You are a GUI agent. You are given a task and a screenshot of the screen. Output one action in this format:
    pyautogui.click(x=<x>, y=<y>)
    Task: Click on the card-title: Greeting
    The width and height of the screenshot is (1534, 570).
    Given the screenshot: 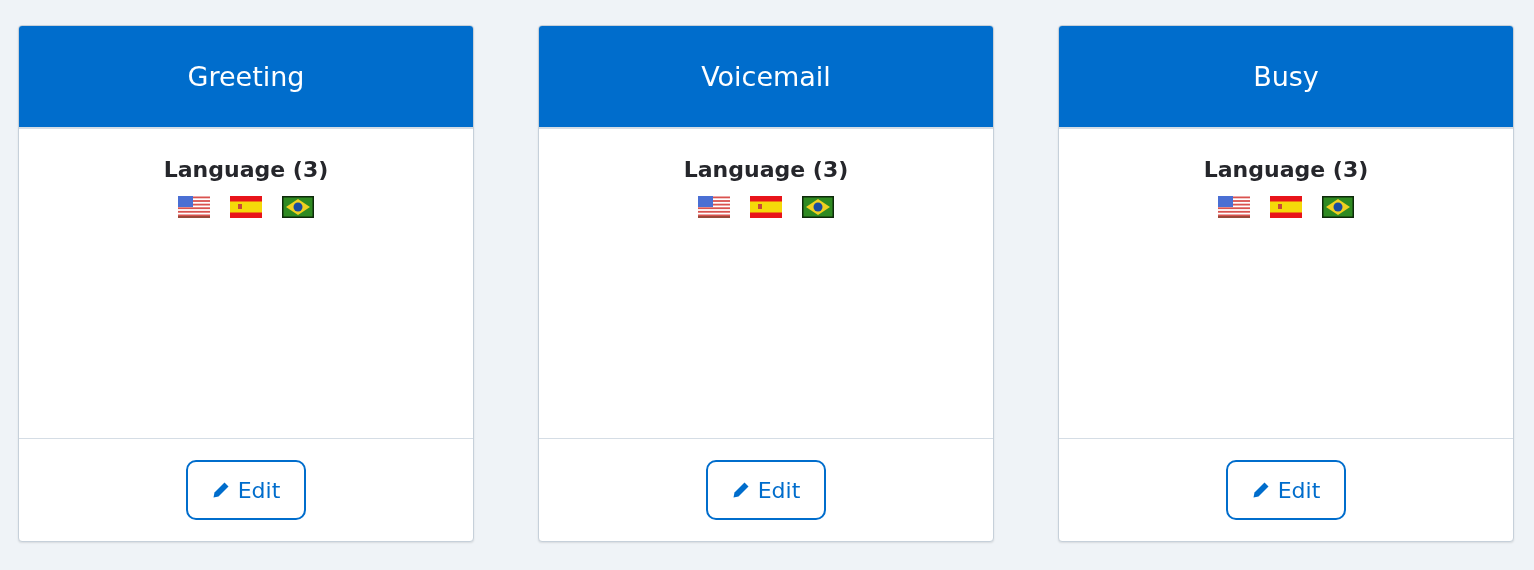 What is the action you would take?
    pyautogui.click(x=246, y=77)
    